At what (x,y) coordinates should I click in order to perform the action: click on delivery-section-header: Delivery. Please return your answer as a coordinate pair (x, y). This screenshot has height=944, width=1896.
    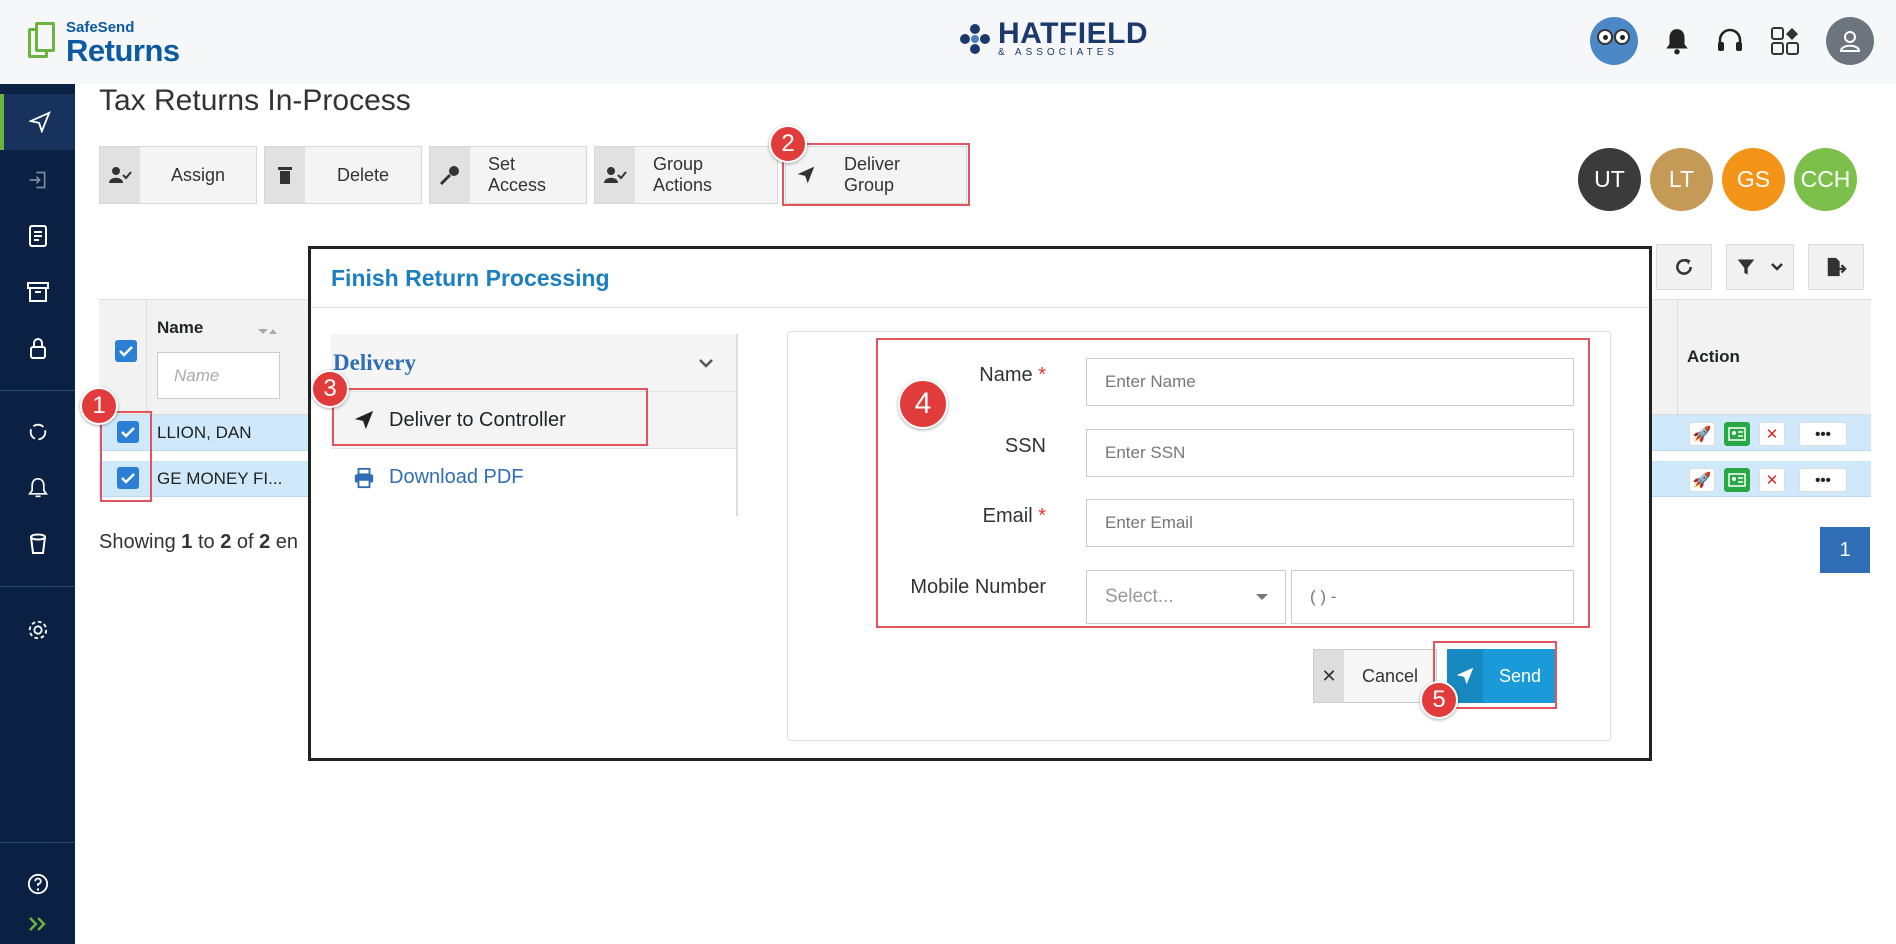
    Looking at the image, I should click on (533, 363).